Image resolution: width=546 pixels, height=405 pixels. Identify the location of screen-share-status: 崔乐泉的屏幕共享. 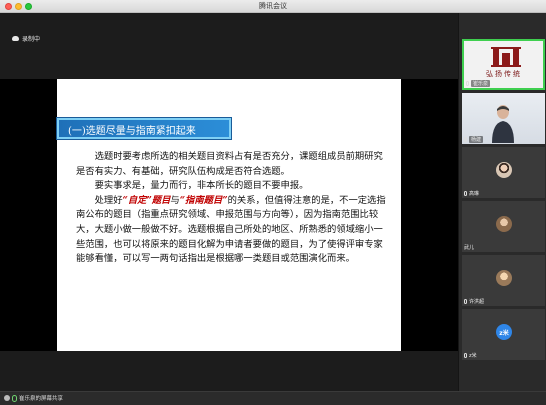
(33, 398).